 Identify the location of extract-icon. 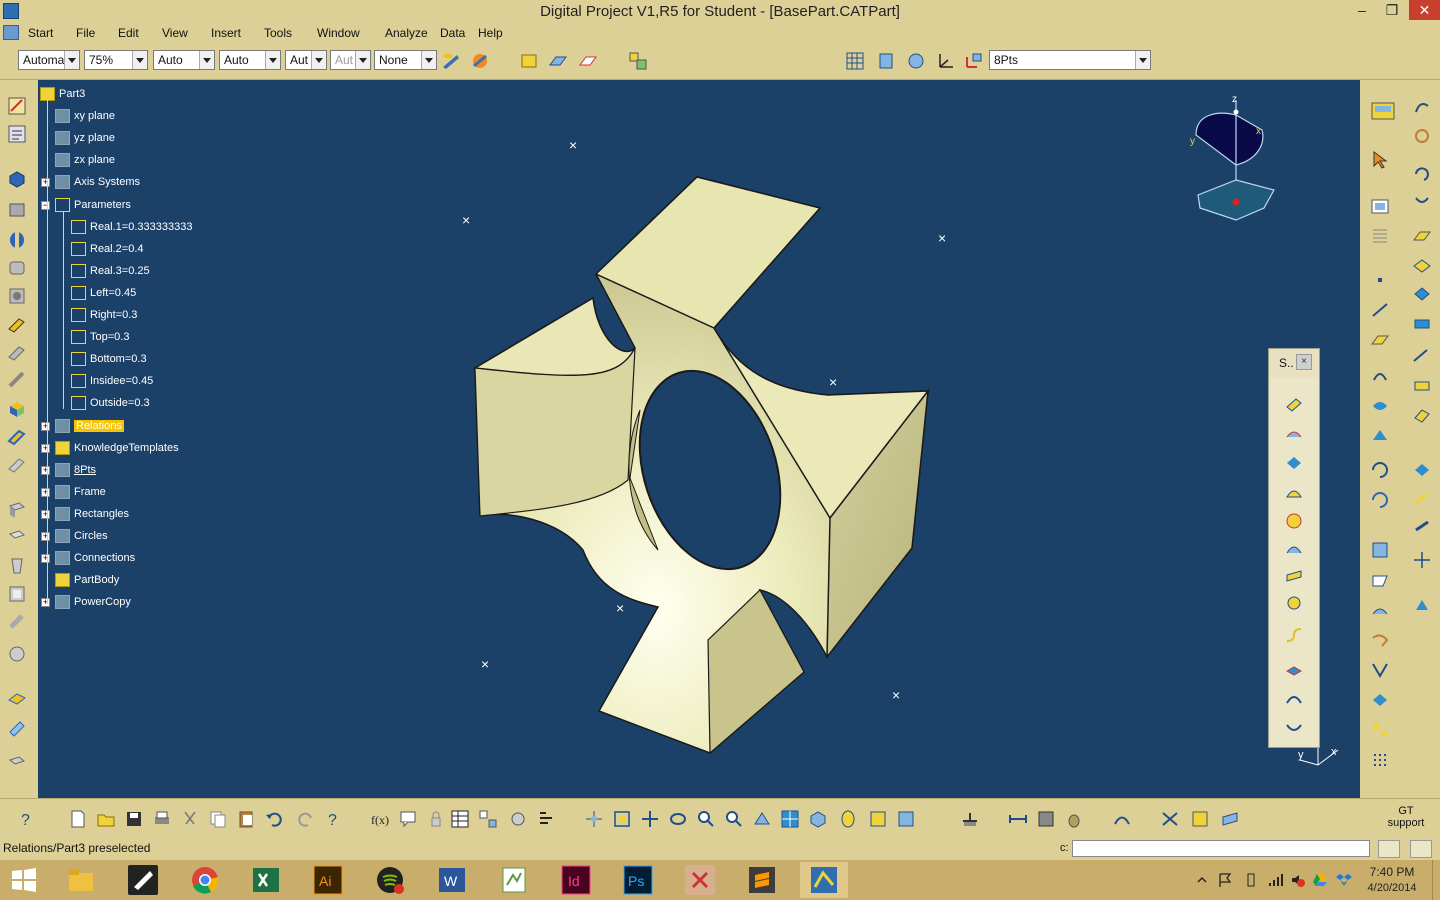
(1422, 356).